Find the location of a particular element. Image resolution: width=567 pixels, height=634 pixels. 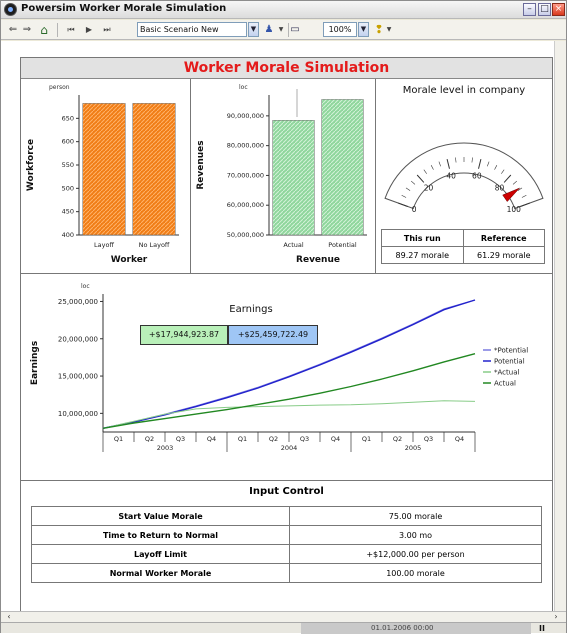

gauge-tick-label: 100 is located at coordinates (514, 209).